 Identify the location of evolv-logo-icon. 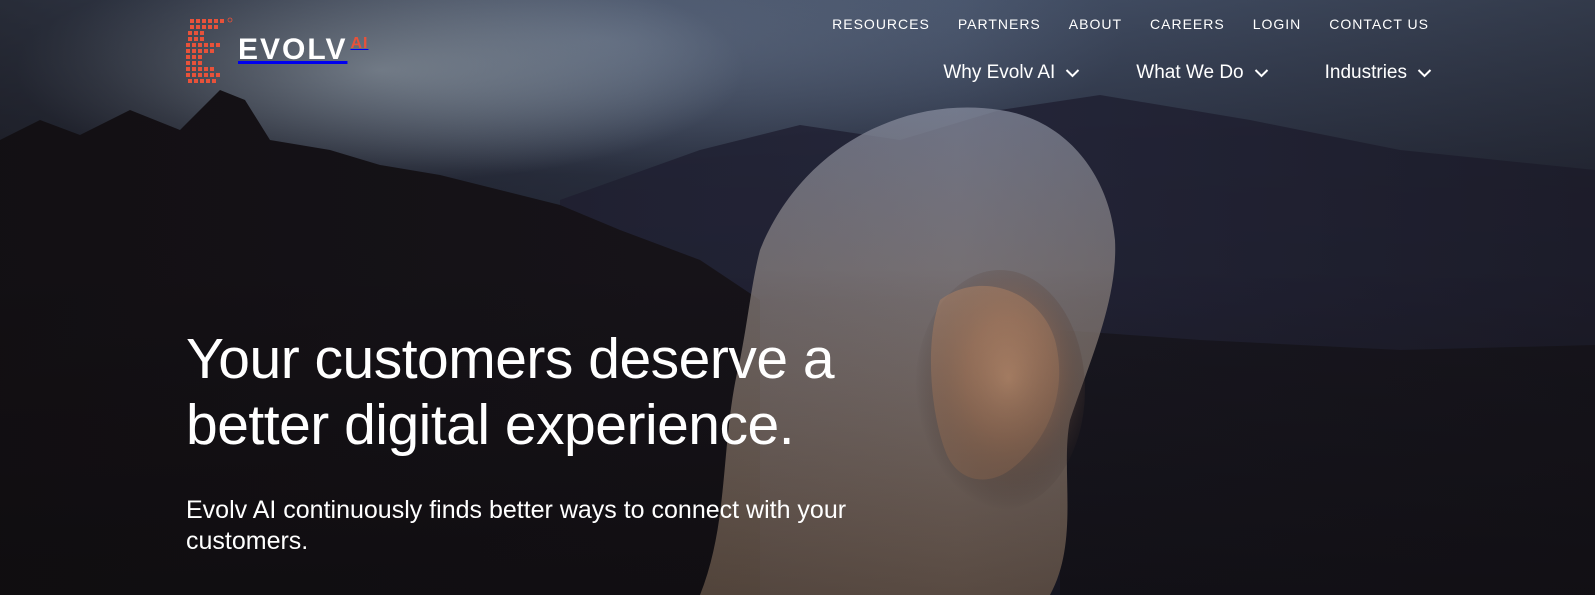
(209, 50).